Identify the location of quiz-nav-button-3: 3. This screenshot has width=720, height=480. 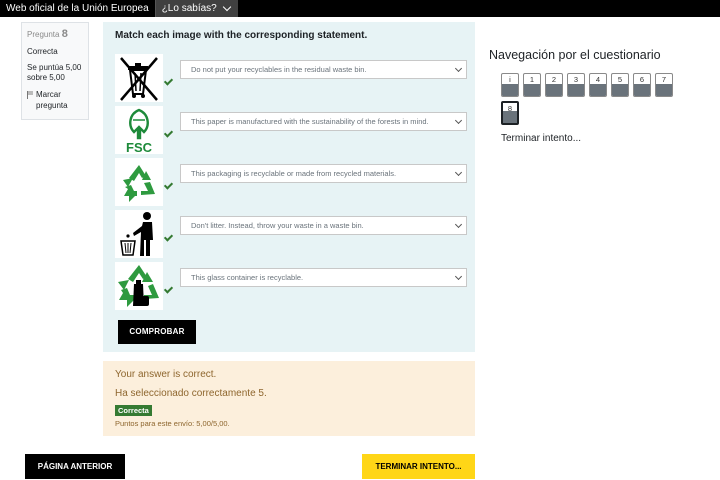
(576, 85).